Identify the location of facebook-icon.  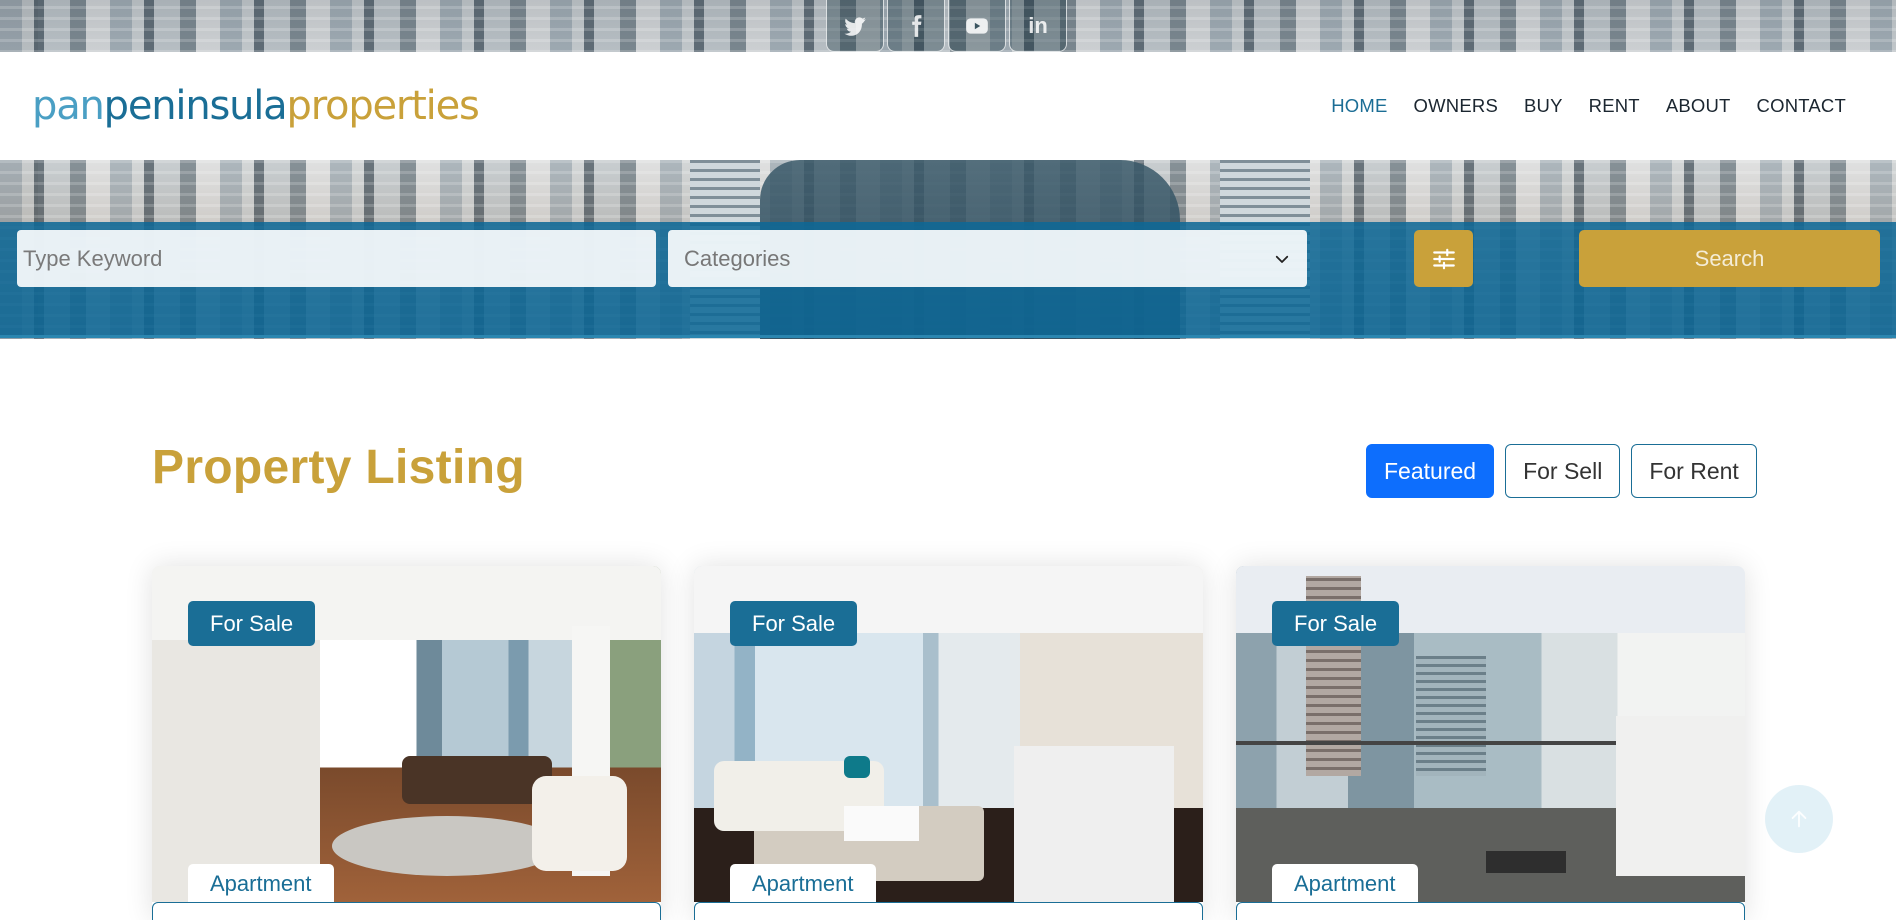
(917, 25).